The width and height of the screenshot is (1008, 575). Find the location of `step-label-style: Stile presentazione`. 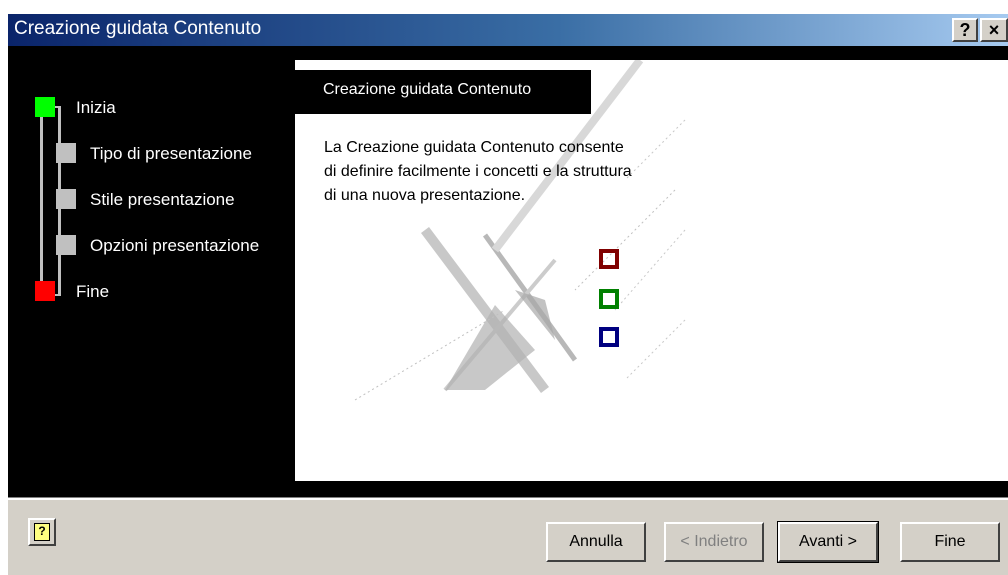

step-label-style: Stile presentazione is located at coordinates (162, 200).